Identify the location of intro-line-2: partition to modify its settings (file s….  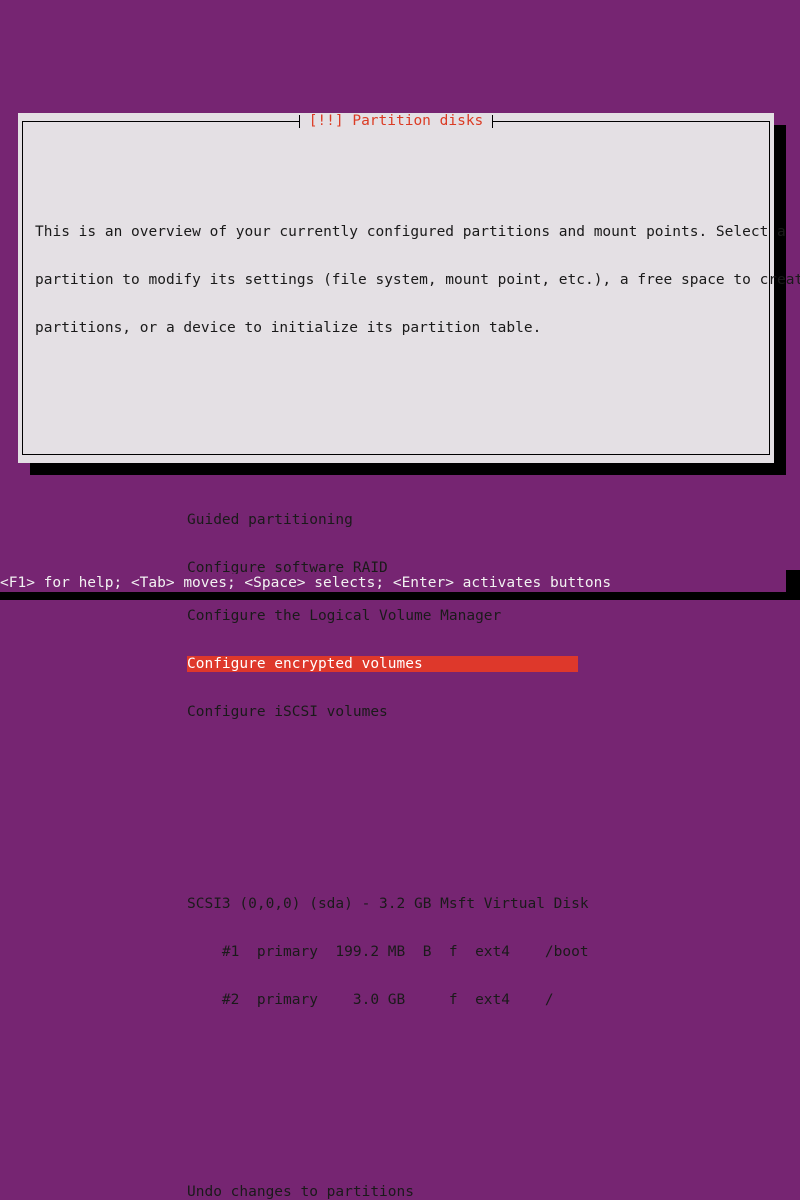
(417, 280).